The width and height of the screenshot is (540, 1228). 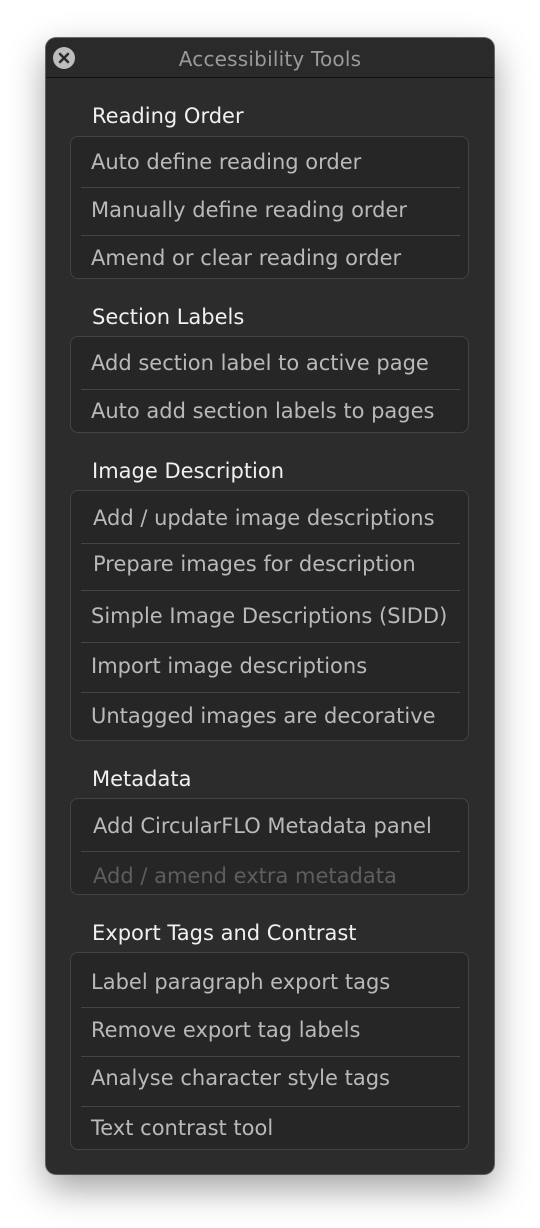 I want to click on section-title-section-labels: Section Labels, so click(x=168, y=317).